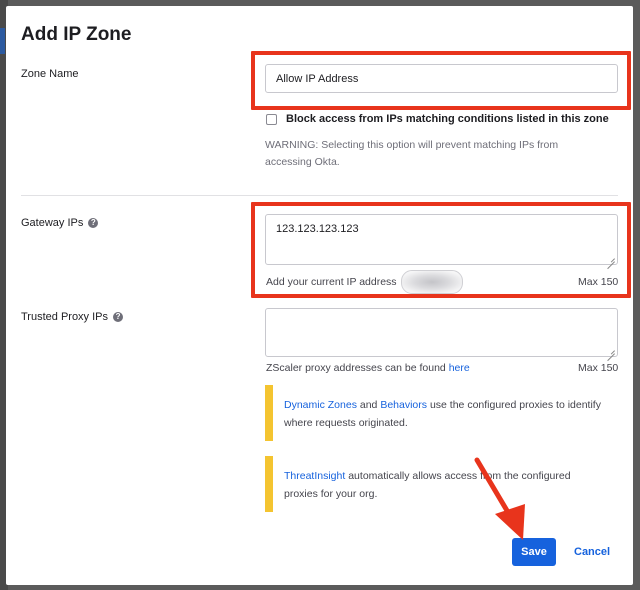 Image resolution: width=640 pixels, height=590 pixels. I want to click on current-ip-chip, so click(431, 282).